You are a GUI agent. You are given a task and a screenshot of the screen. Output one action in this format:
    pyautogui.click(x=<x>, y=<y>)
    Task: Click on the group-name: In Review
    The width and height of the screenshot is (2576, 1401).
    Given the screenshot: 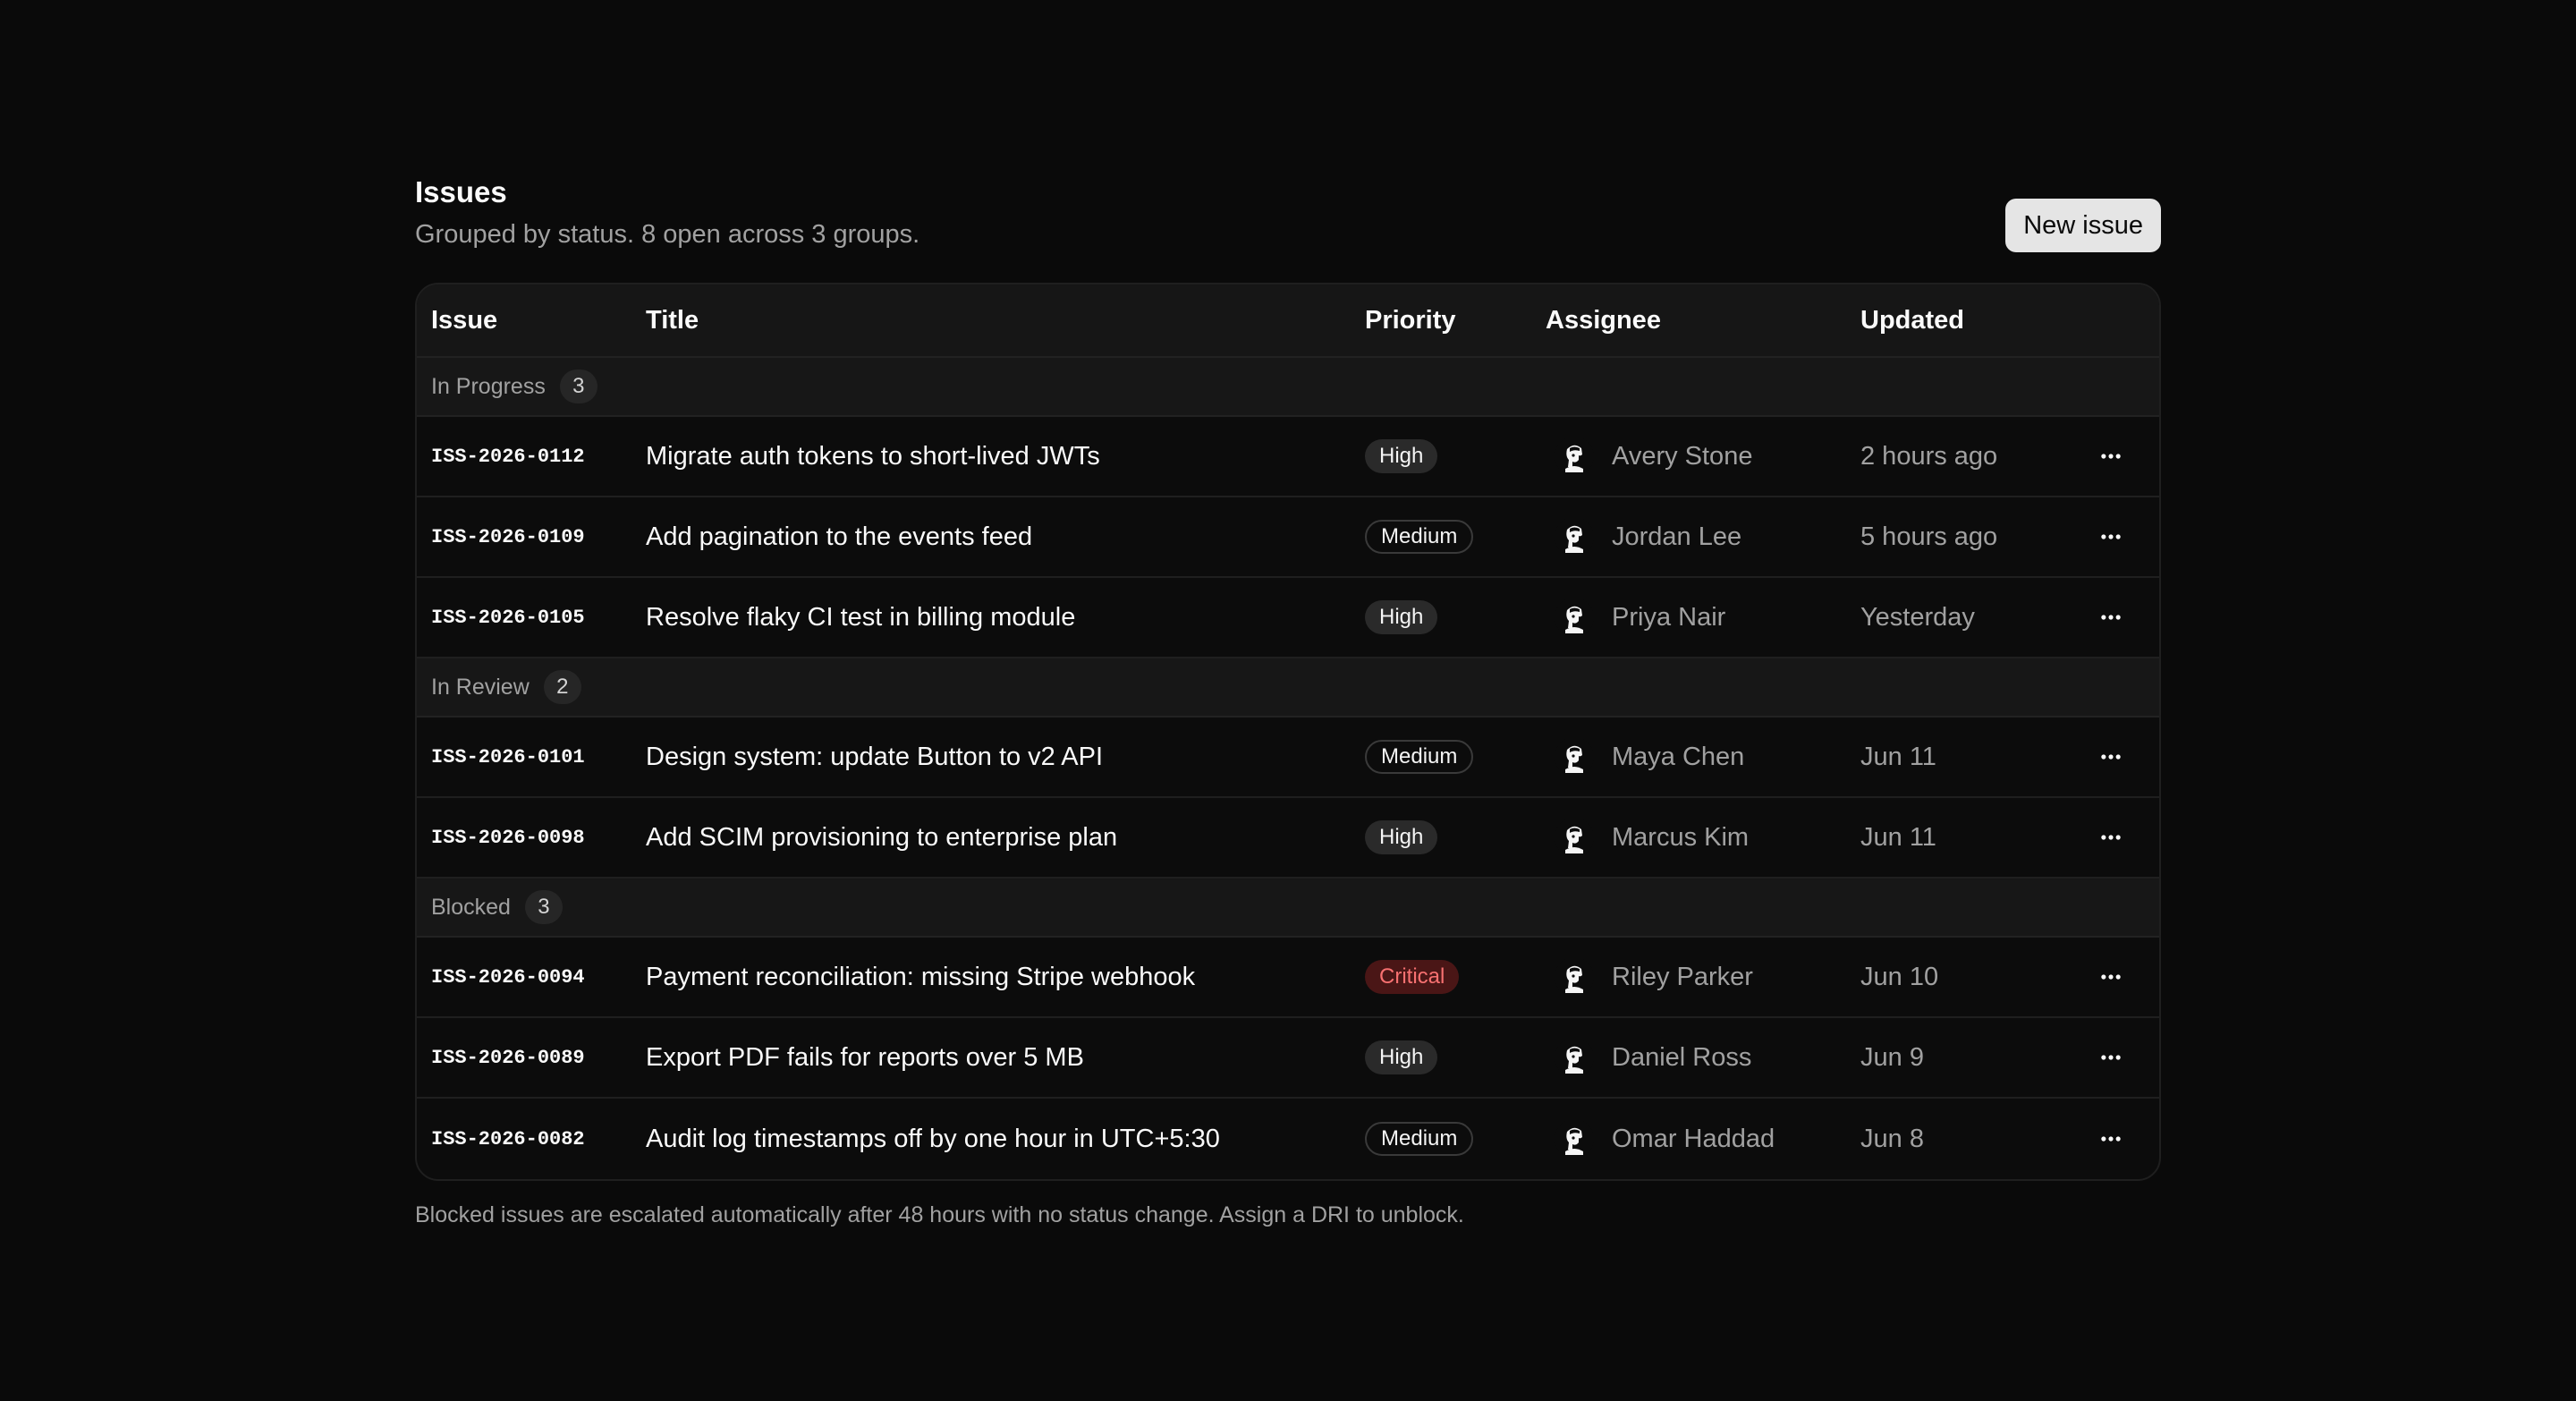 What is the action you would take?
    pyautogui.click(x=480, y=687)
    